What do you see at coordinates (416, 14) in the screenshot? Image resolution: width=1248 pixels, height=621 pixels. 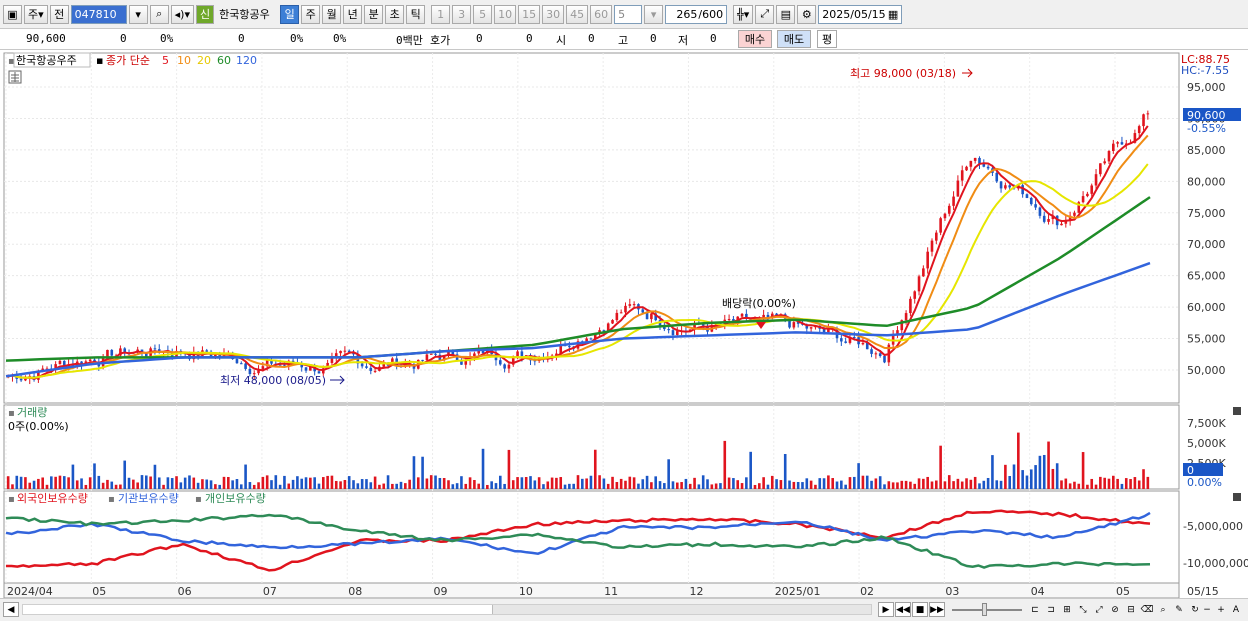 I see `period-tick: 틱` at bounding box center [416, 14].